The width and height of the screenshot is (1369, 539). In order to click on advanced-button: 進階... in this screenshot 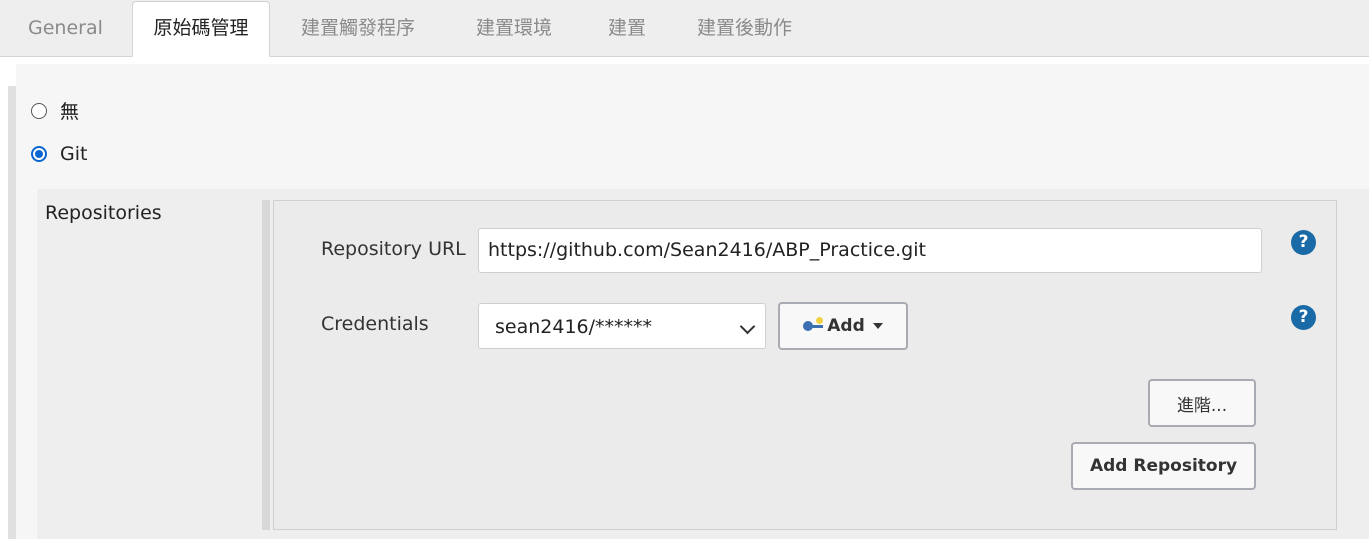, I will do `click(1202, 403)`.